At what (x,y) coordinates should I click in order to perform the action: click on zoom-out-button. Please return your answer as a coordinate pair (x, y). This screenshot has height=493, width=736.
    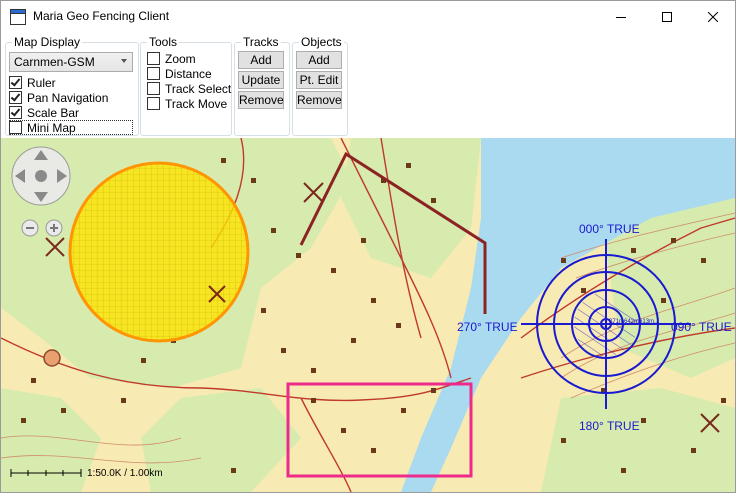
    Looking at the image, I should click on (30, 228).